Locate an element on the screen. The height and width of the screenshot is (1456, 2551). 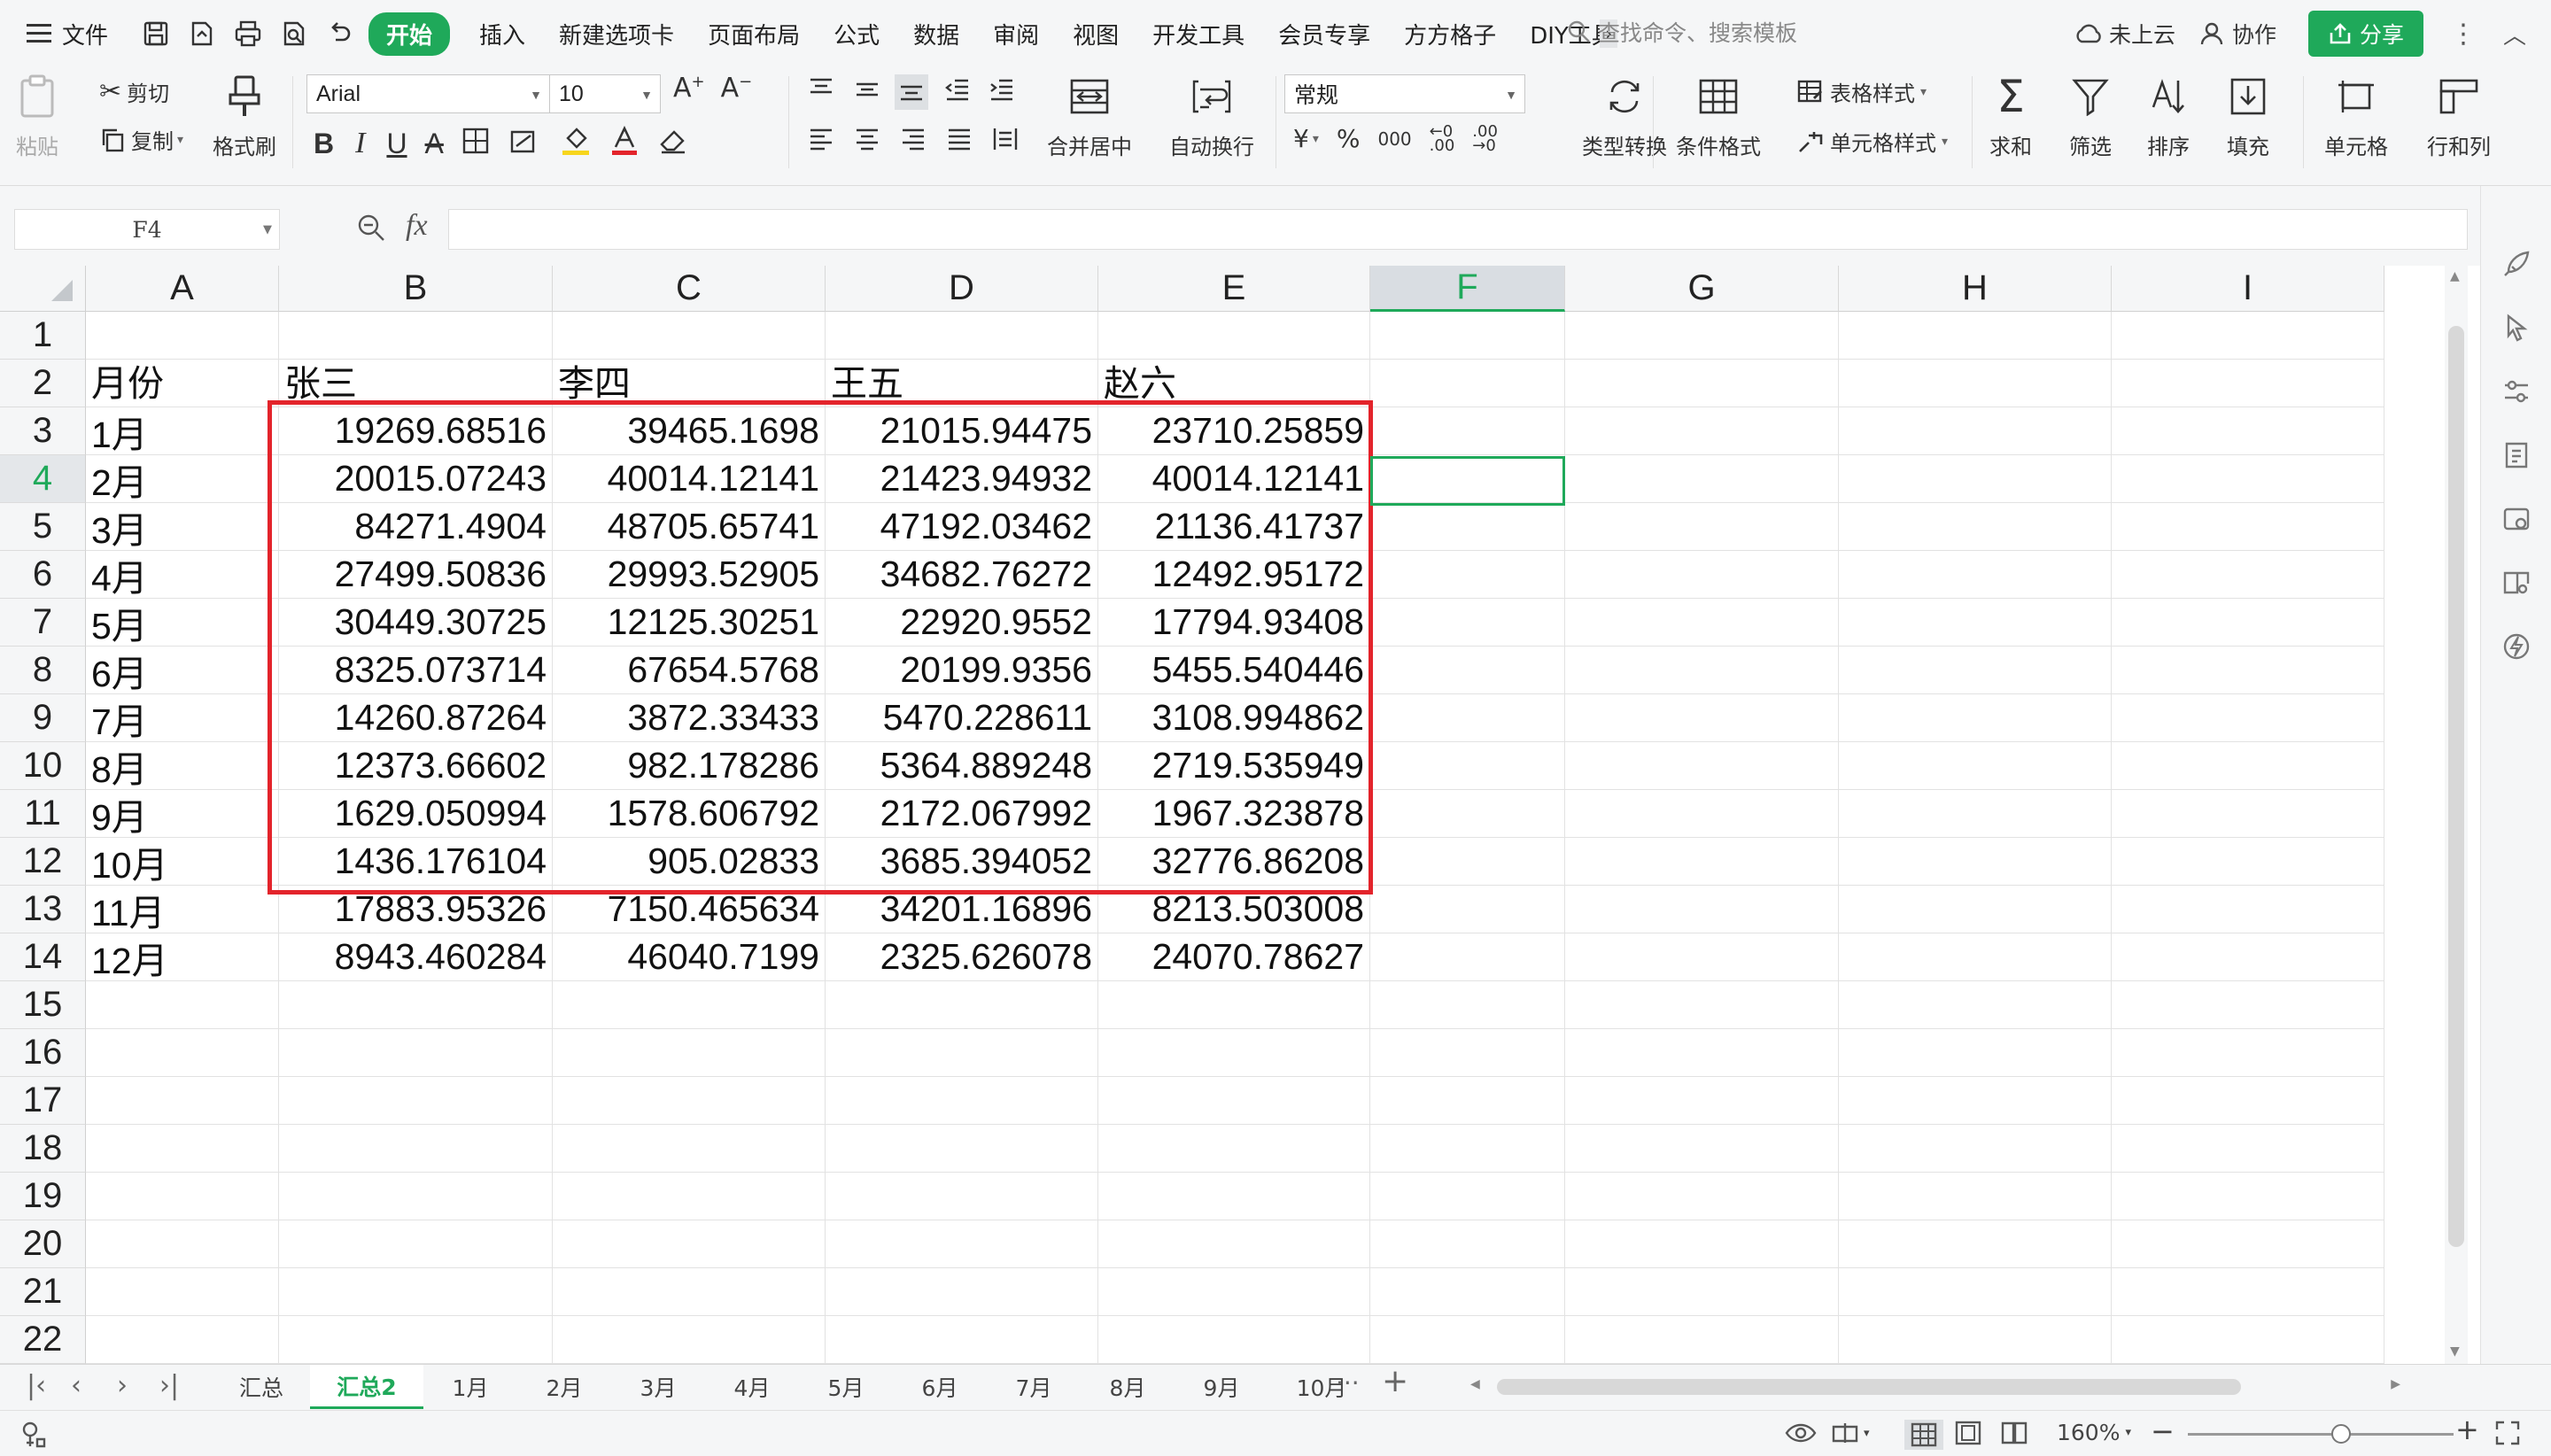
column-header-h: H is located at coordinates (1976, 289).